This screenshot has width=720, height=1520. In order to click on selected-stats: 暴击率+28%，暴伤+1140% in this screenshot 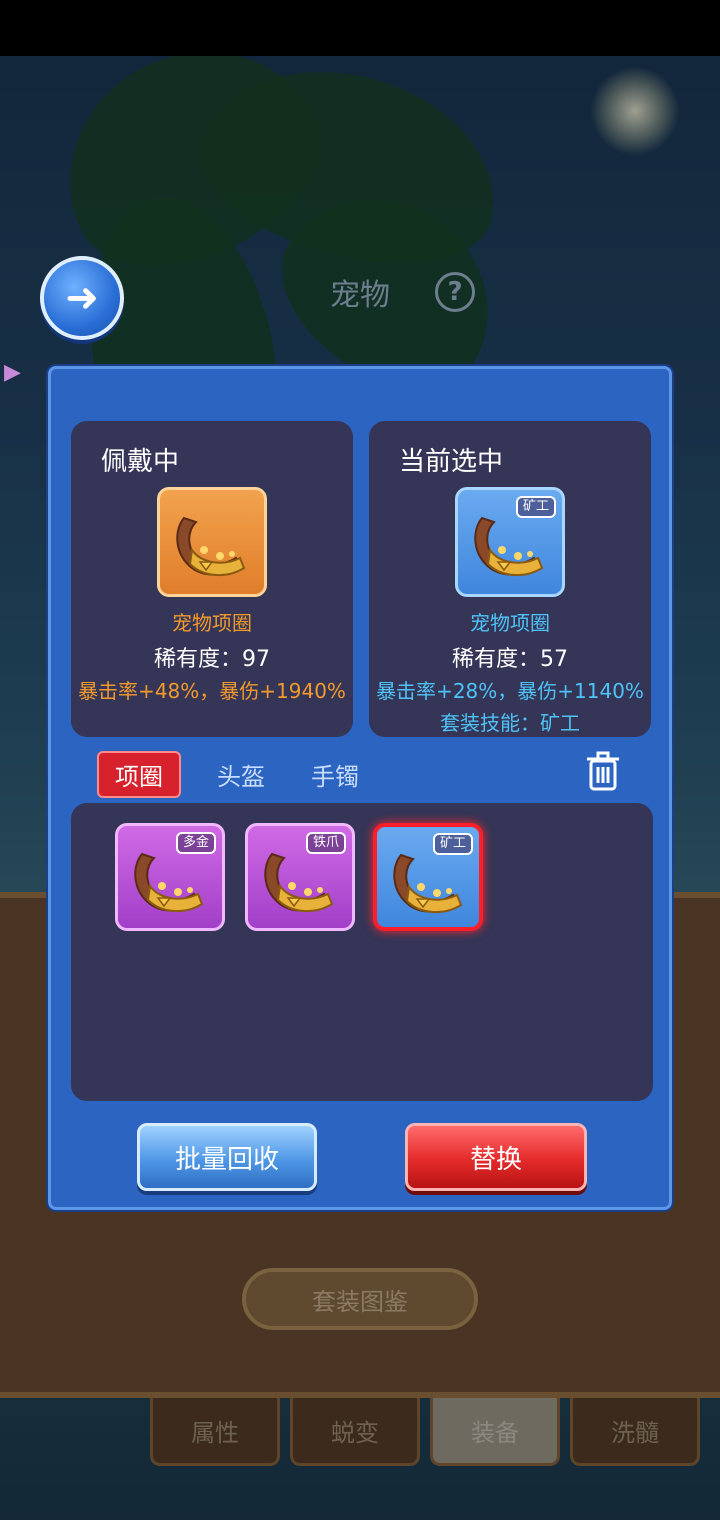, I will do `click(510, 691)`.